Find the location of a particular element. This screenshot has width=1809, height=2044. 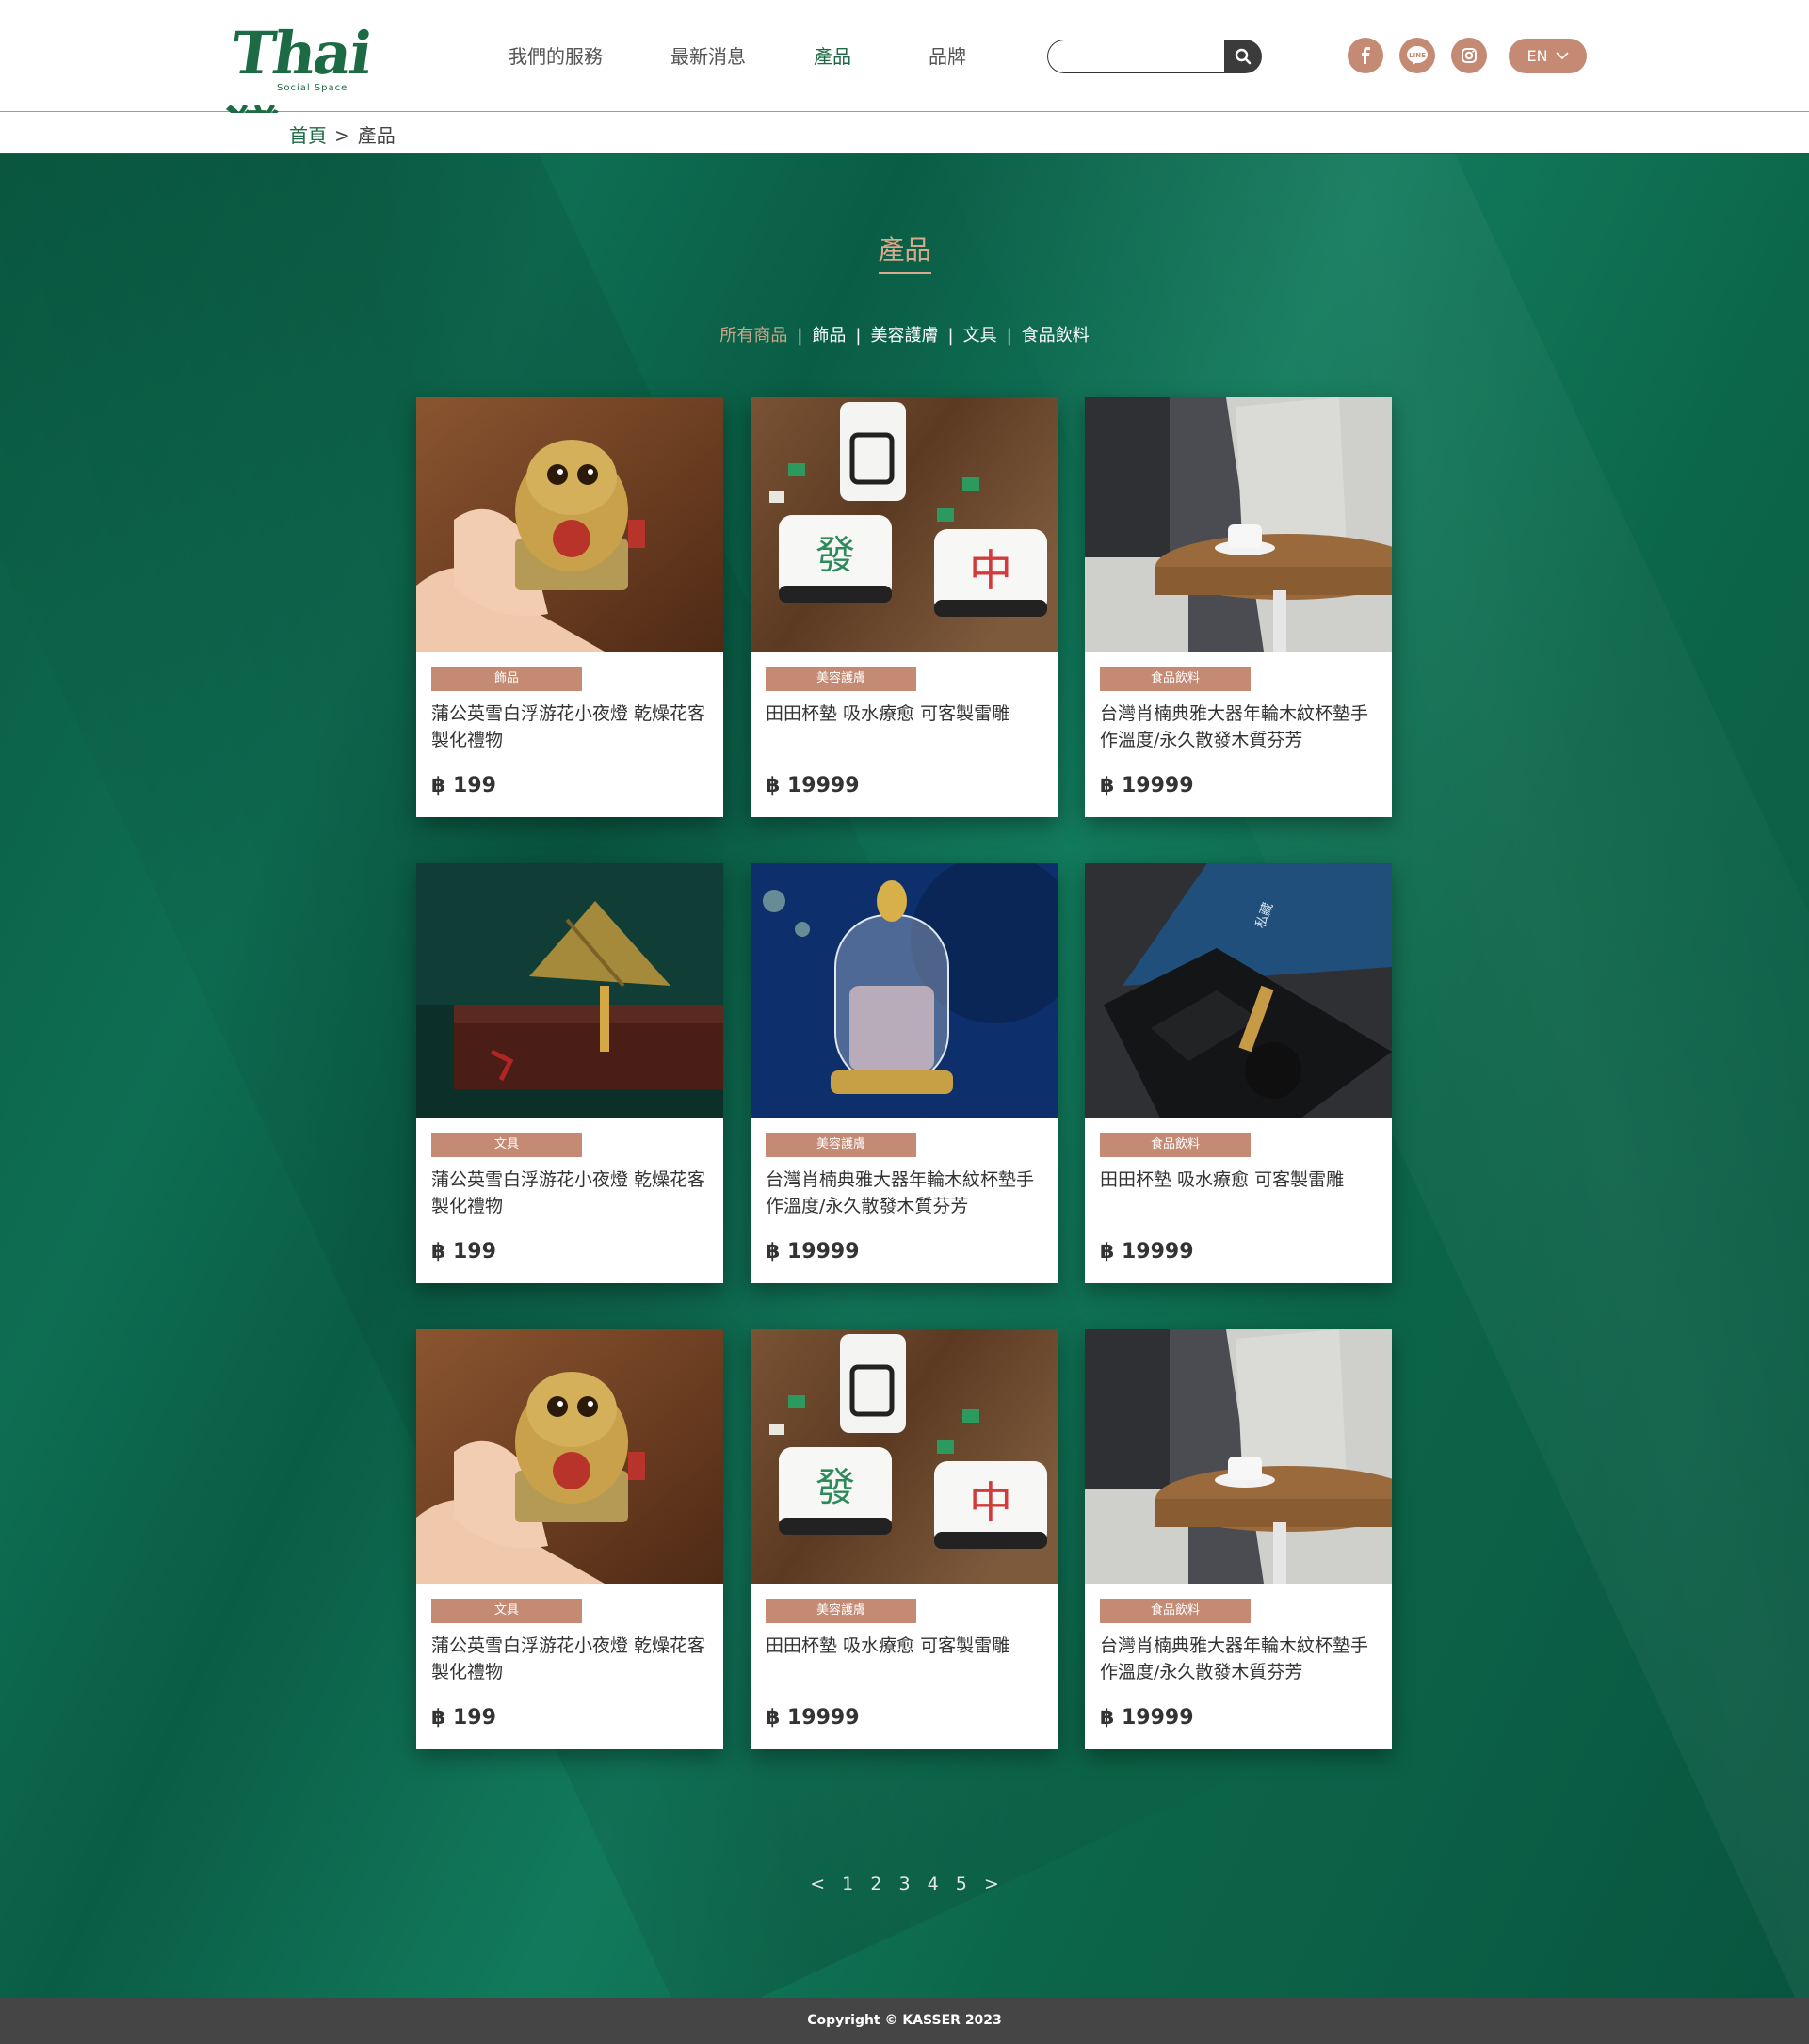

instagram-icon is located at coordinates (1469, 55).